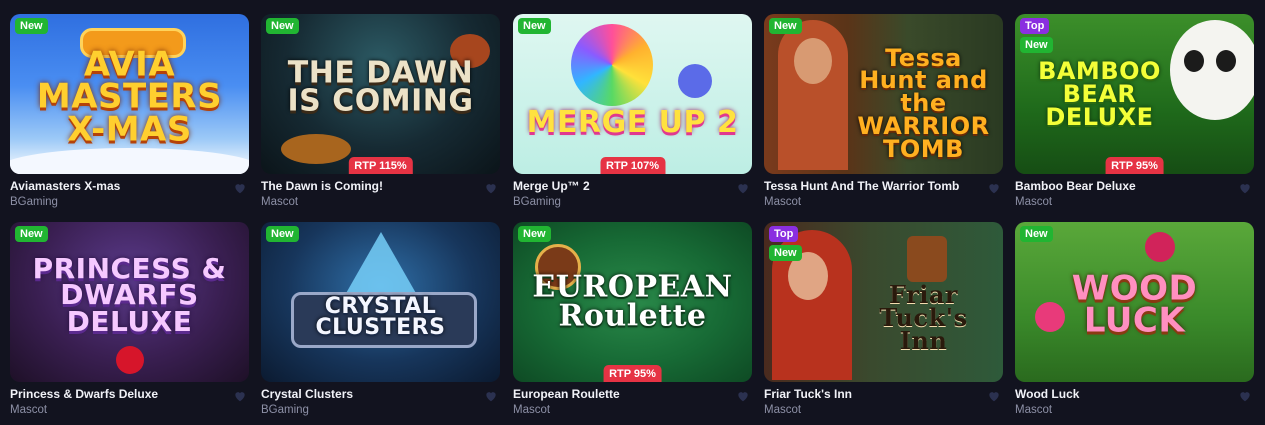 The height and width of the screenshot is (425, 1265). What do you see at coordinates (923, 103) in the screenshot?
I see `game-art-title: Tessa Hunt and the WARRIOR TOMB` at bounding box center [923, 103].